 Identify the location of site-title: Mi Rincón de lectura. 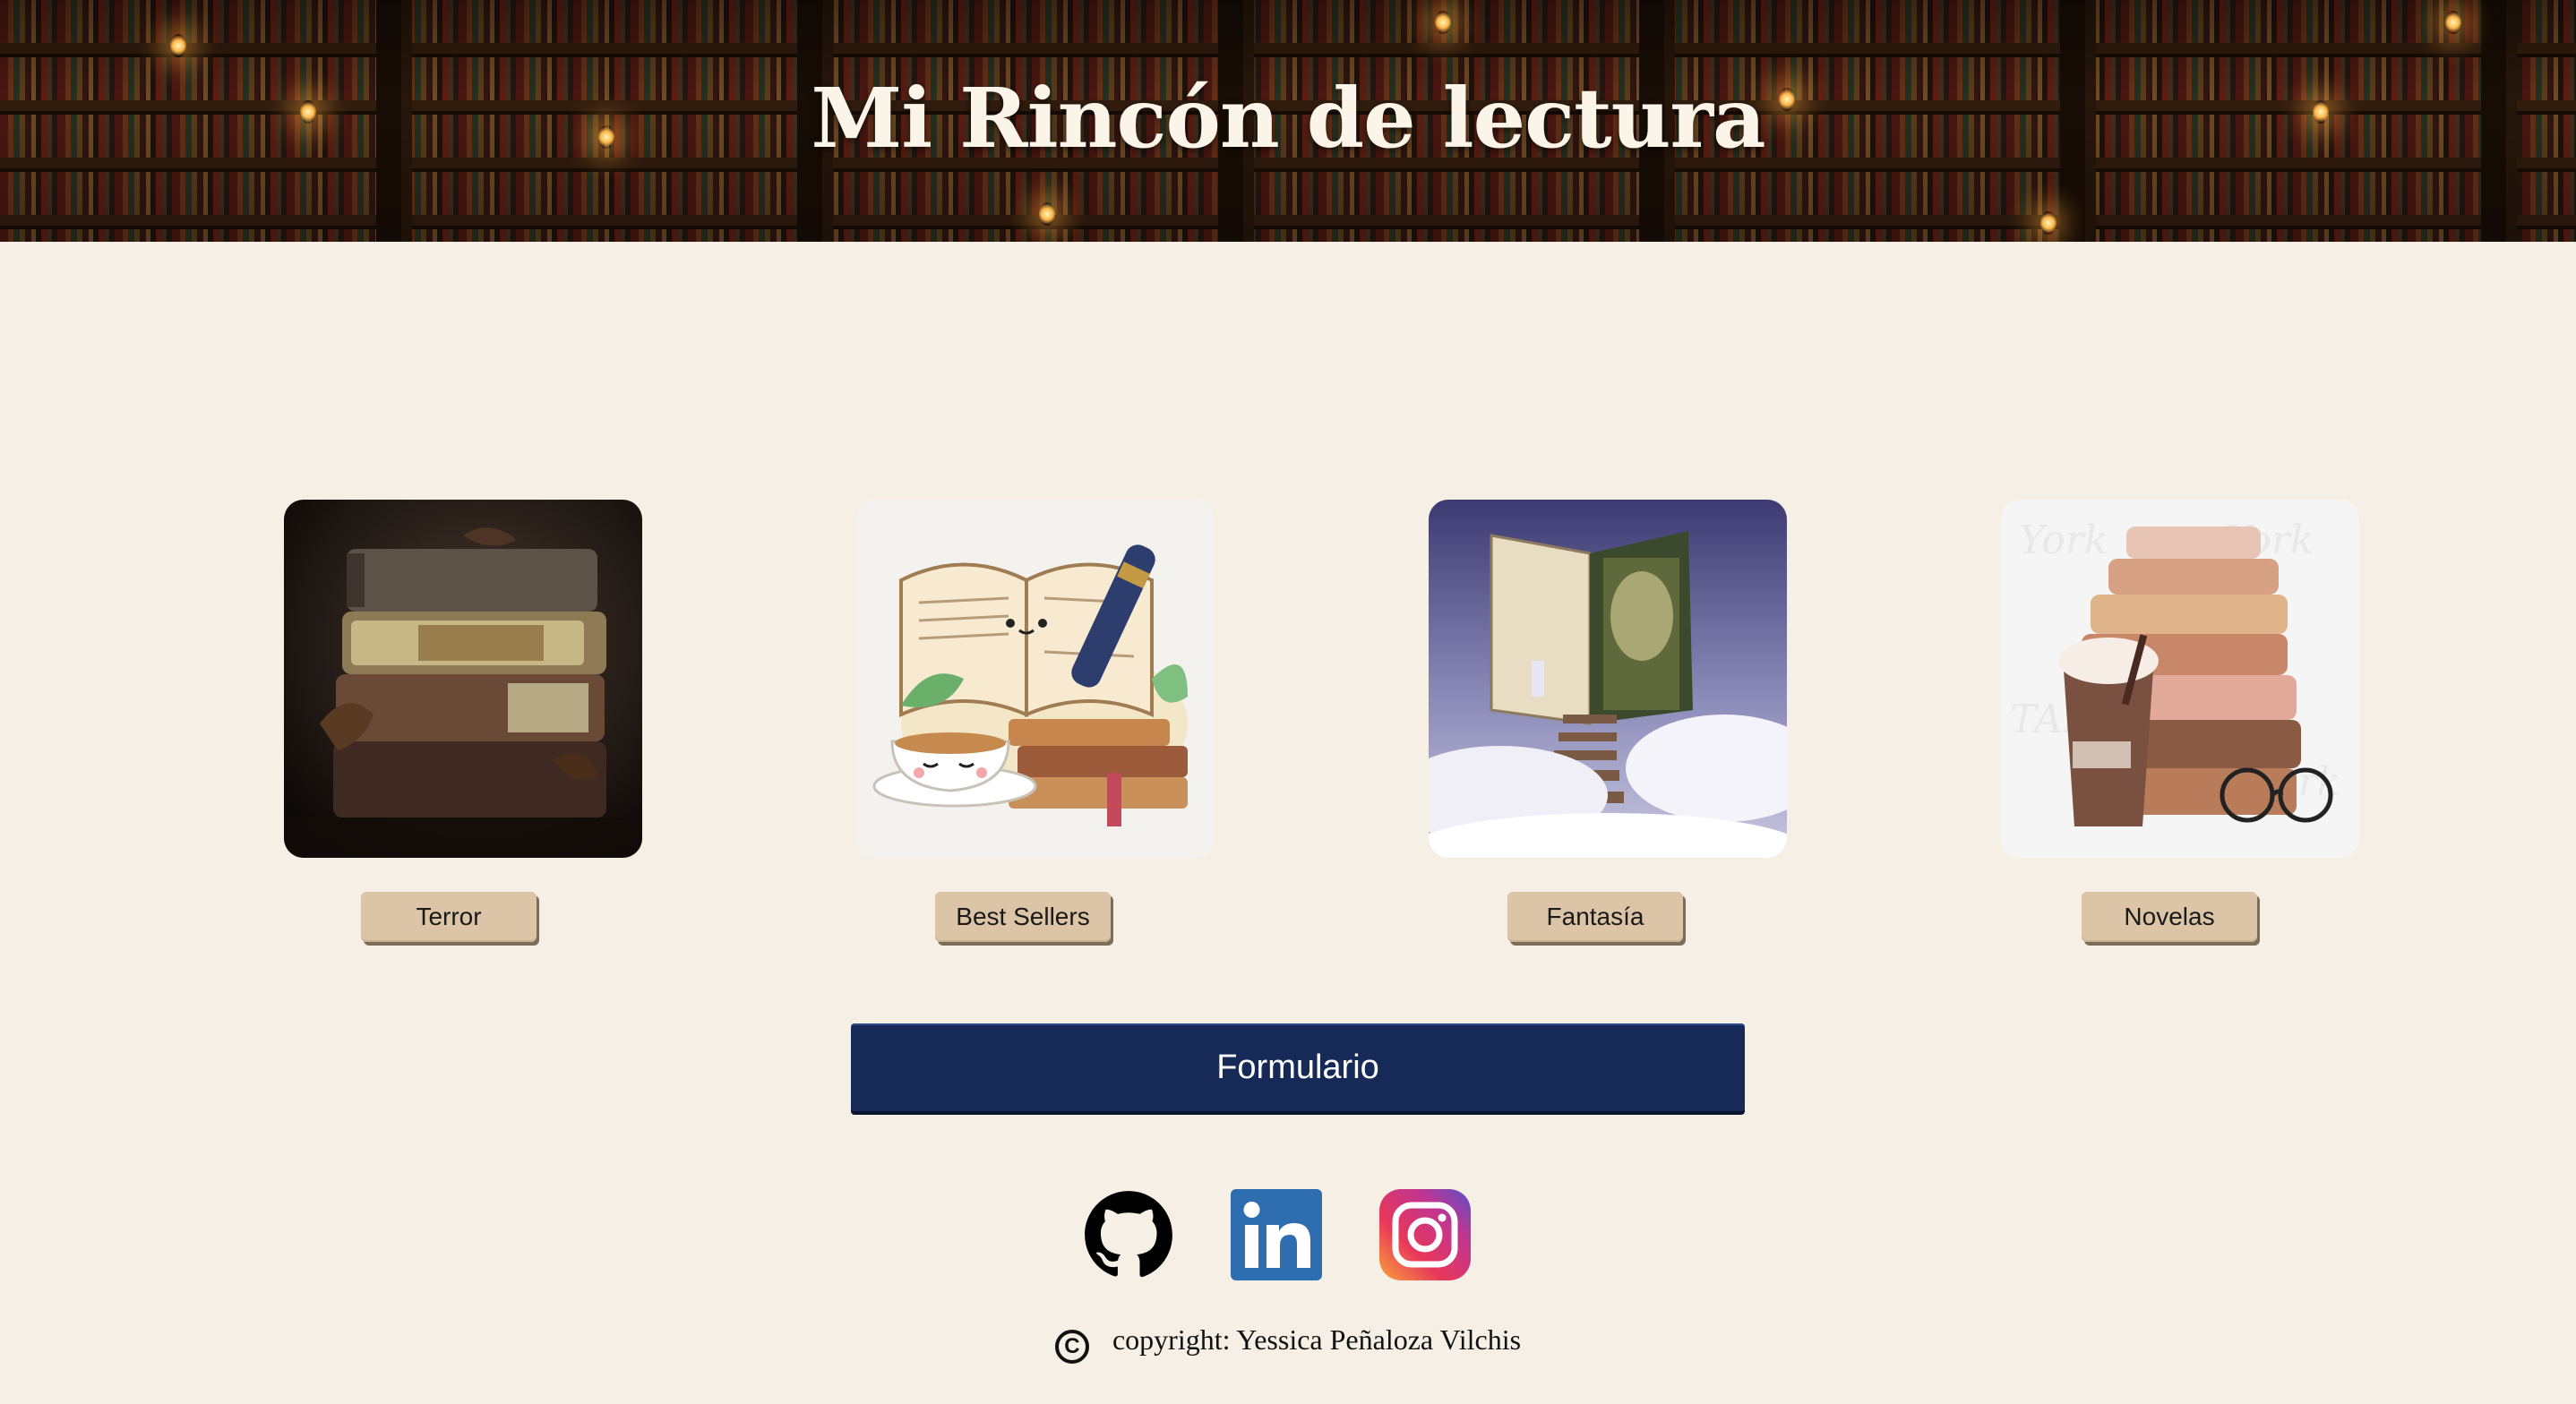
(1288, 118).